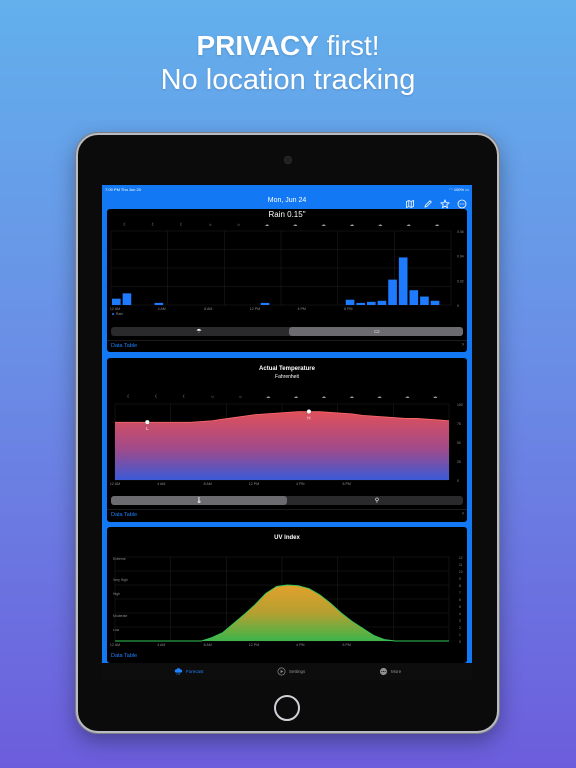  I want to click on y-tick-label: 8, so click(460, 586).